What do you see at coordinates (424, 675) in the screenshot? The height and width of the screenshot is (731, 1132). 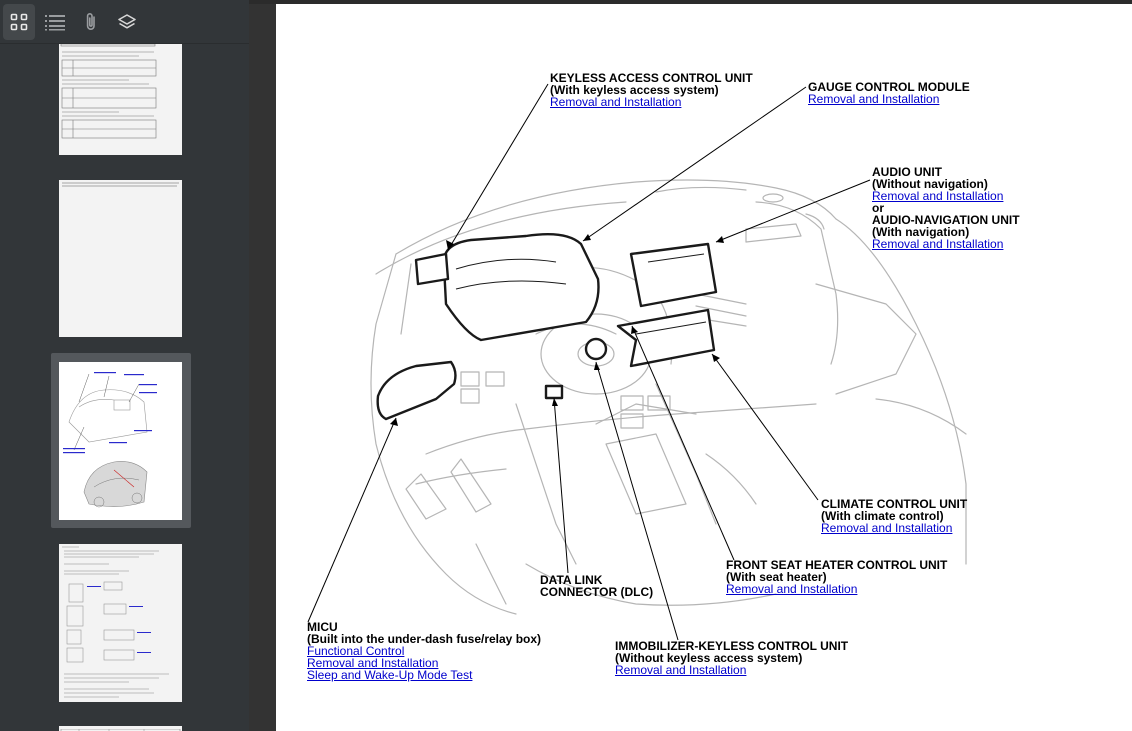 I see `micu-sleep-wakeup-link: Sleep and Wake-Up Mode Test` at bounding box center [424, 675].